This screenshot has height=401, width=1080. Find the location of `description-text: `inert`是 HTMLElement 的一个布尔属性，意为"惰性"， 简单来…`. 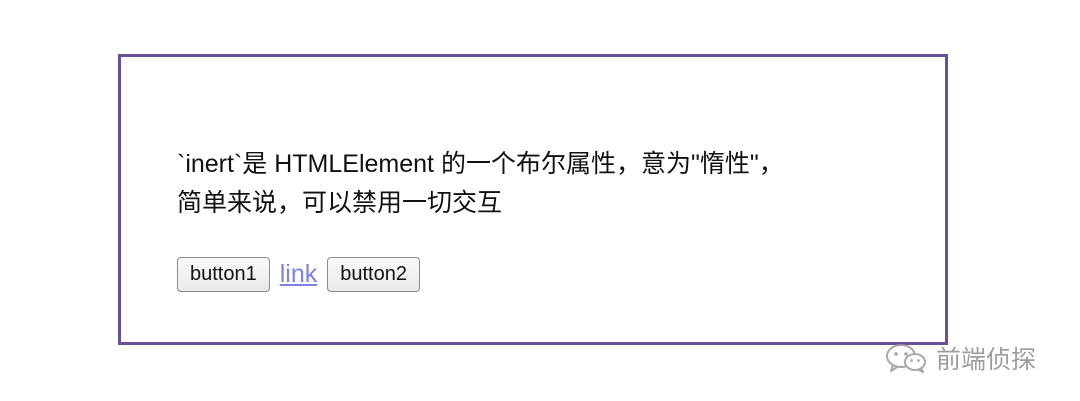

description-text: `inert`是 HTMLElement 的一个布尔属性，意为"惰性"， 简单来… is located at coordinates (547, 184).